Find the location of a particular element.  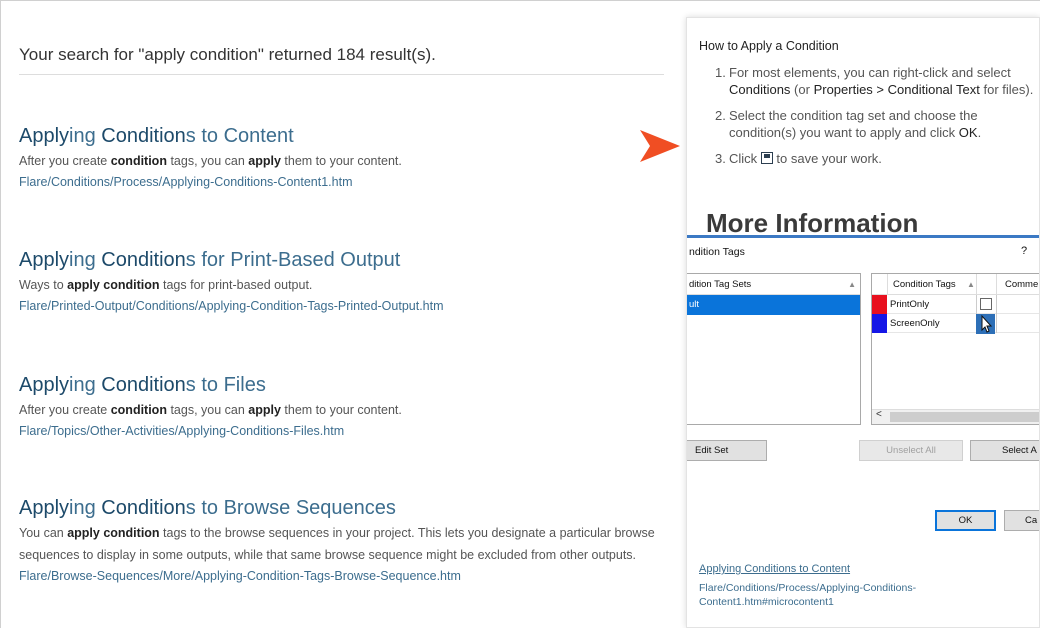

ui-term: Conditions is located at coordinates (760, 89).